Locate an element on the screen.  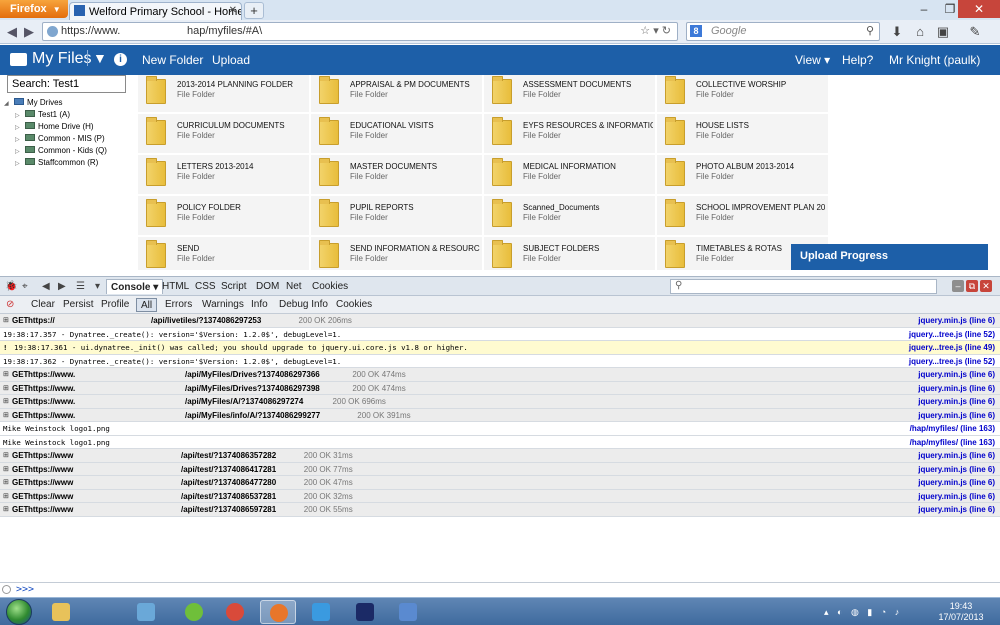
menu-lines-icon: ☰ is located at coordinates (80, 286).